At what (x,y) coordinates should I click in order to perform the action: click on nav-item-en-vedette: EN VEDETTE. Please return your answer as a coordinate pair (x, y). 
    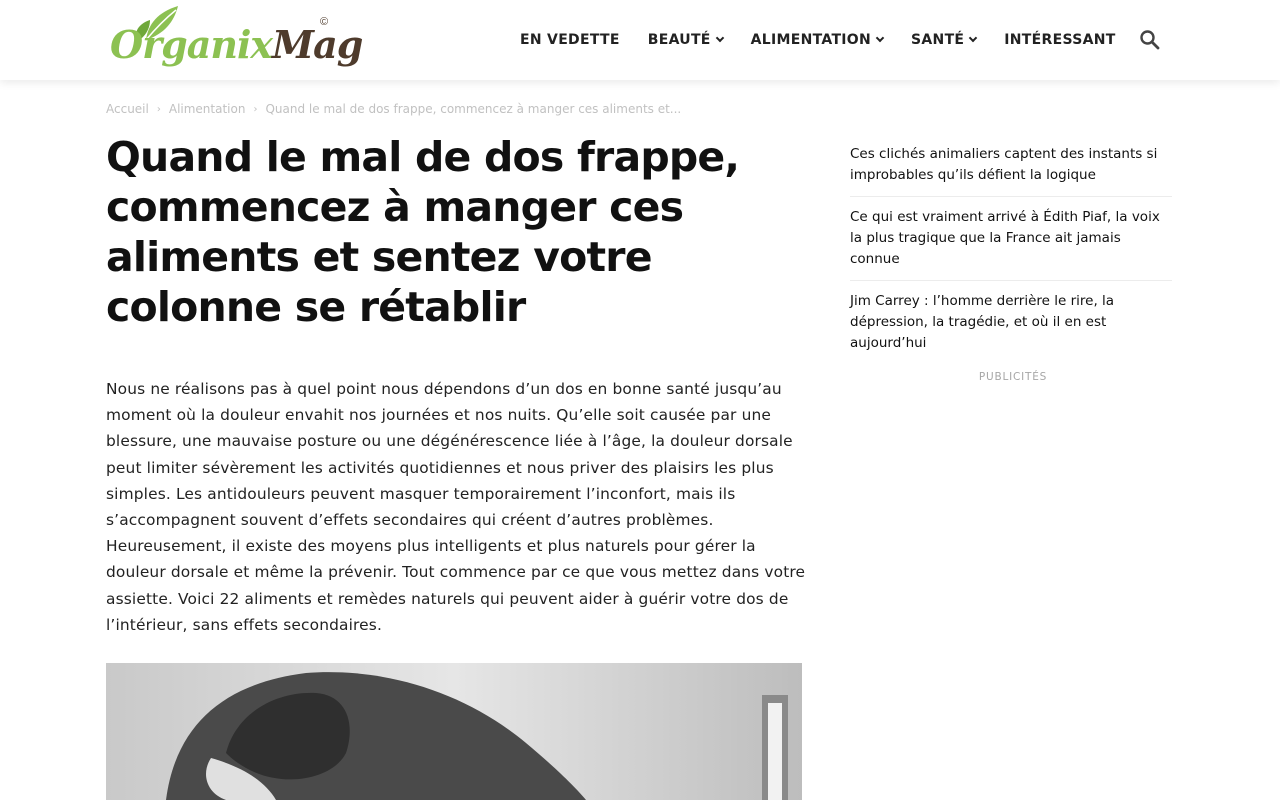
    Looking at the image, I should click on (570, 40).